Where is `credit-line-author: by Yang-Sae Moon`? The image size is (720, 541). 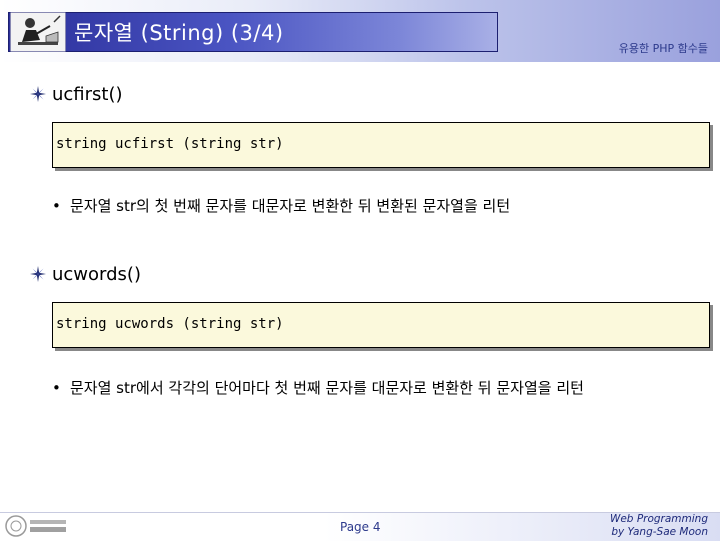 credit-line-author: by Yang-Sae Moon is located at coordinates (659, 532).